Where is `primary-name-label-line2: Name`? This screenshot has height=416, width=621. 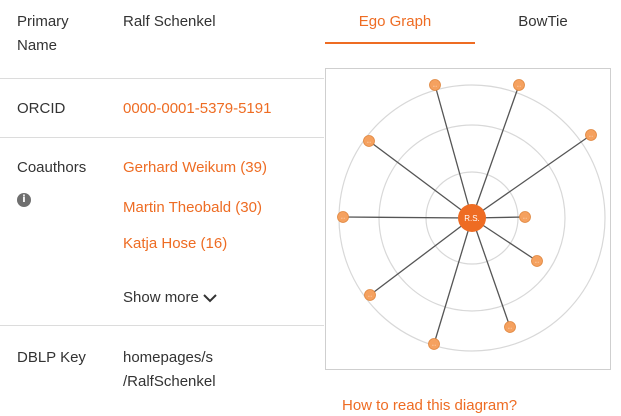 primary-name-label-line2: Name is located at coordinates (37, 45).